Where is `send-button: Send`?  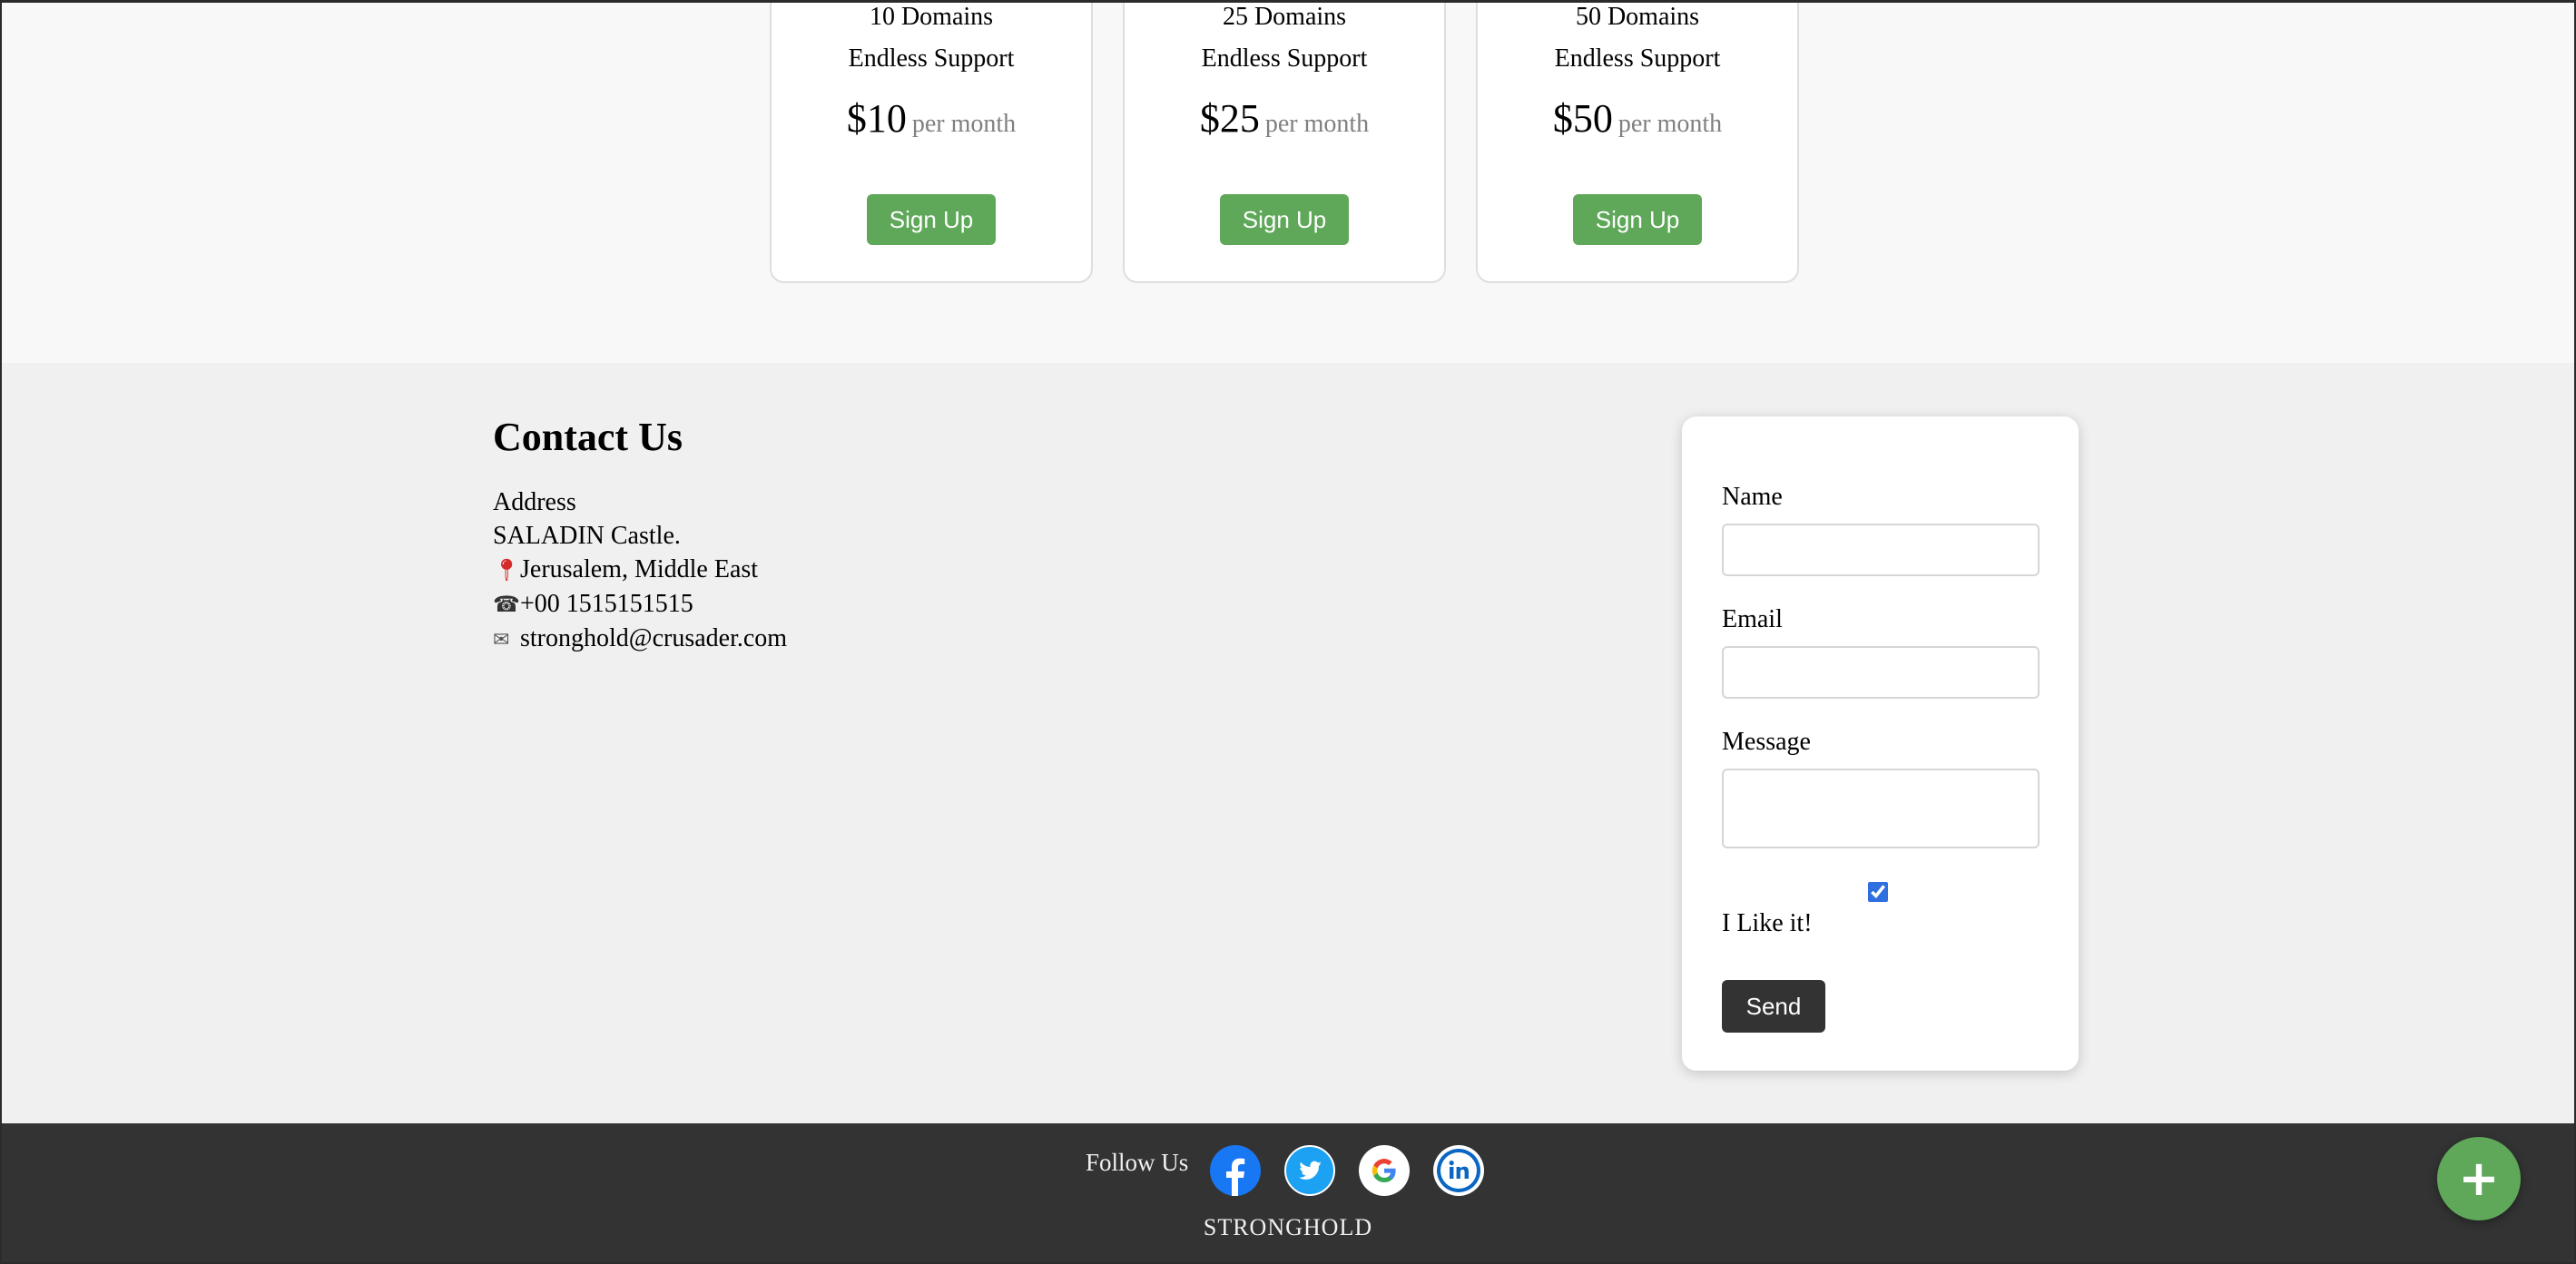
send-button: Send is located at coordinates (1773, 1006).